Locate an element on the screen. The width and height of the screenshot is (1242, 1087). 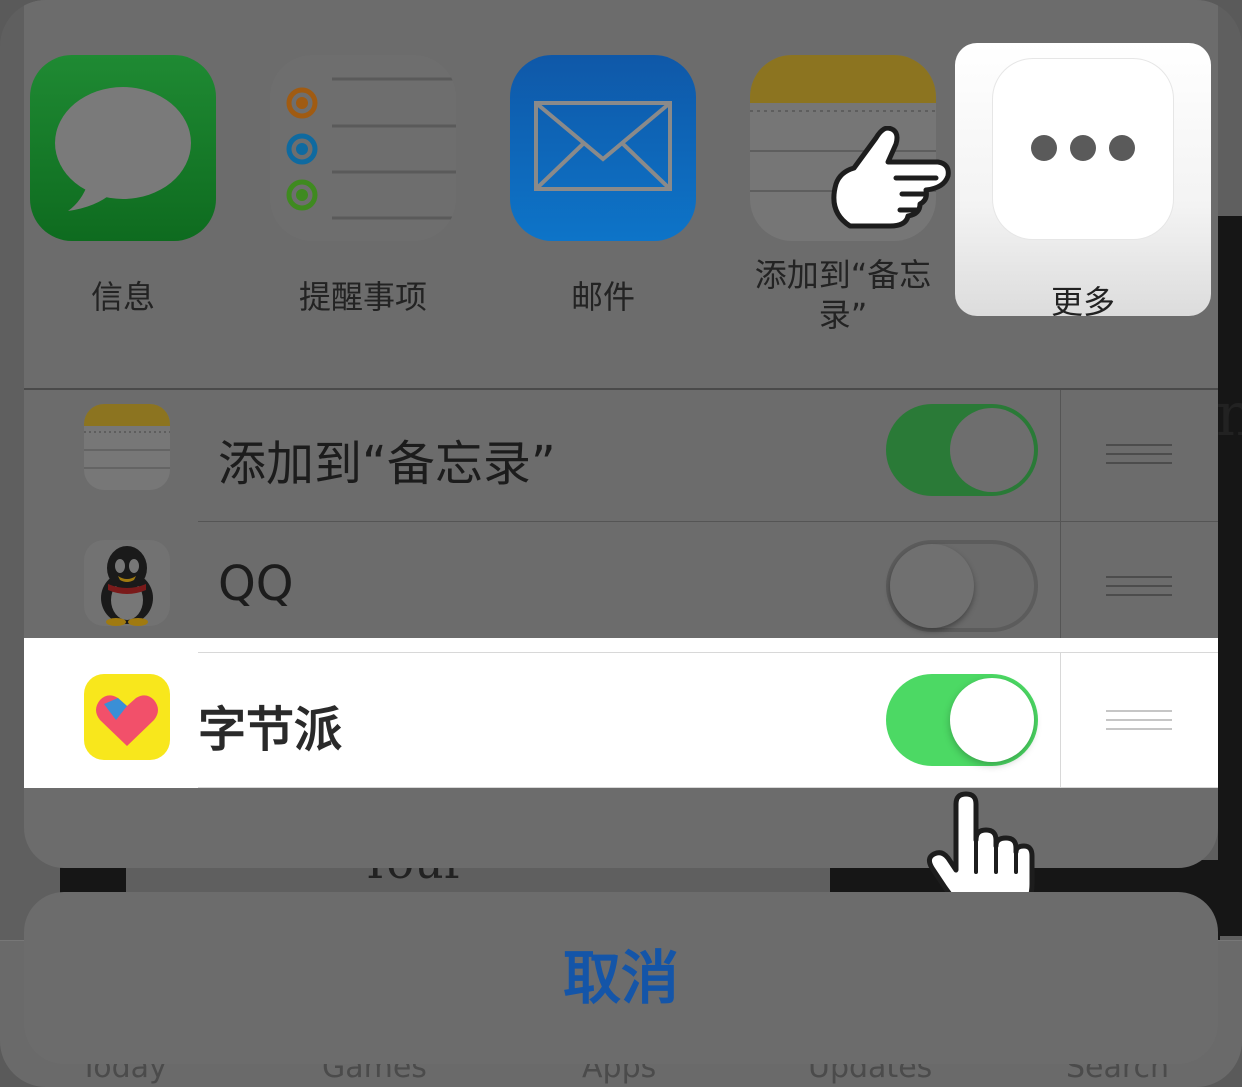
list-row-label: 字节派 is located at coordinates (270, 730).